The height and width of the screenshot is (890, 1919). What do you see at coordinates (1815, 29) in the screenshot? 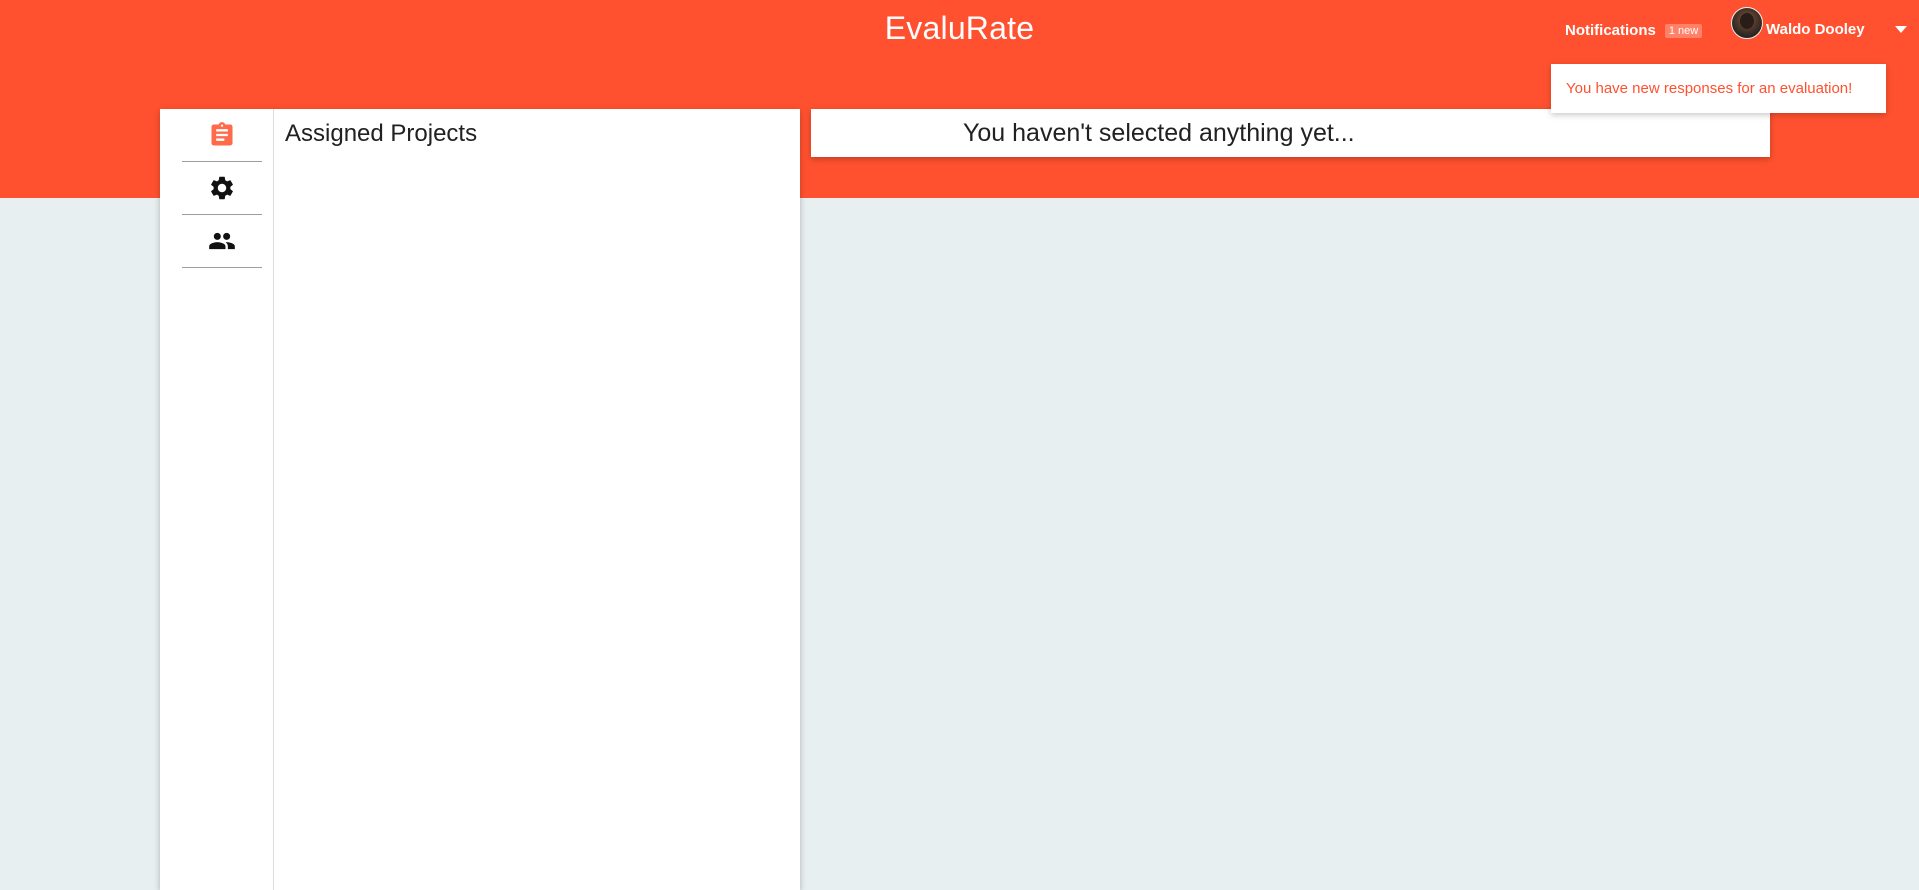
I see `user-name: Waldo Dooley` at bounding box center [1815, 29].